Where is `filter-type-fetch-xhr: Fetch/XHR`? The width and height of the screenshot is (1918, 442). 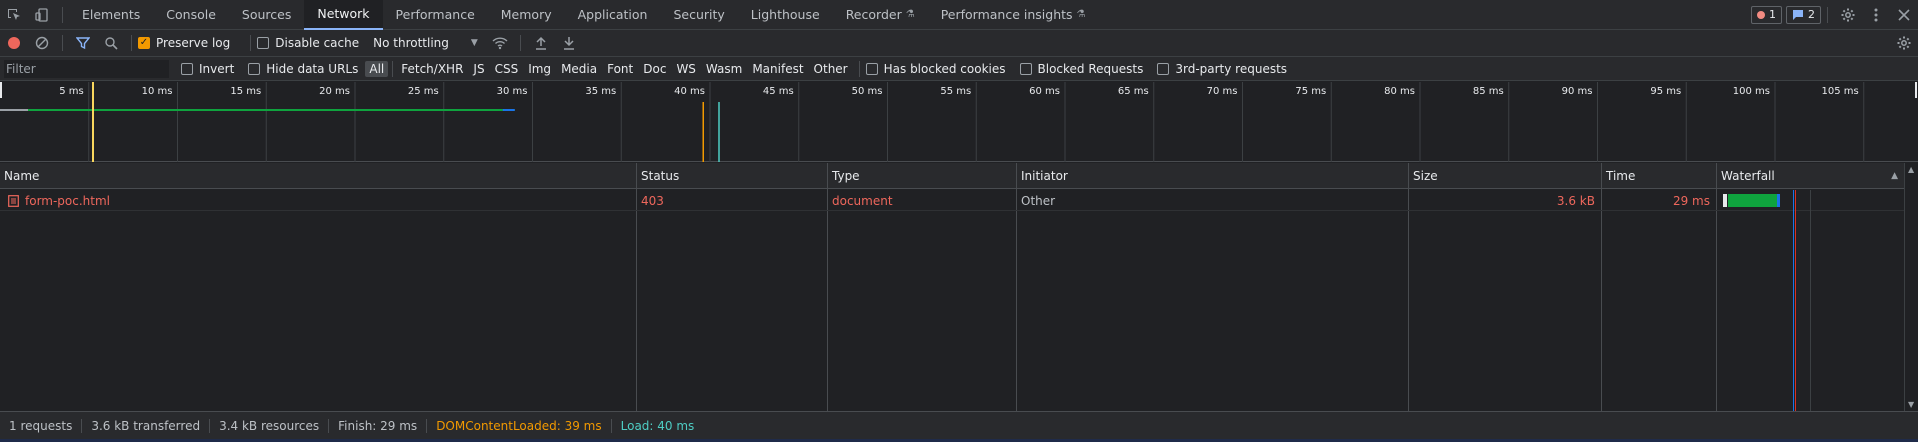
filter-type-fetch-xhr: Fetch/XHR is located at coordinates (432, 69).